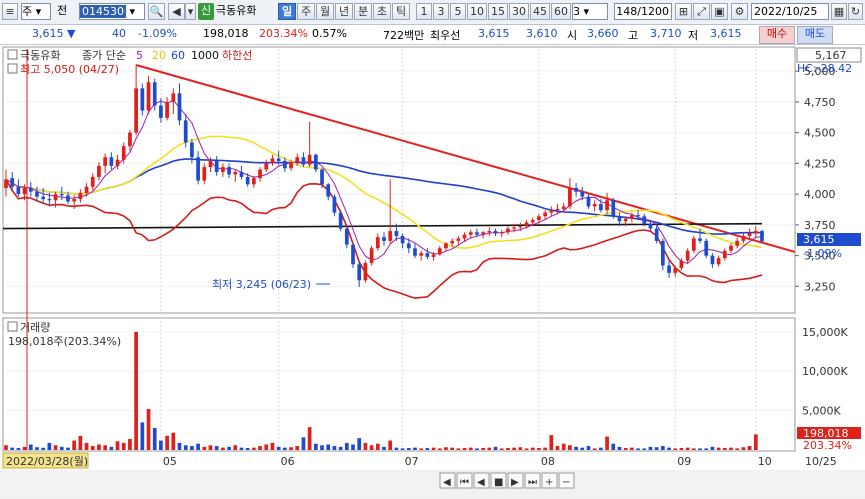  What do you see at coordinates (561, 11) in the screenshot?
I see `interval-button-60: 60` at bounding box center [561, 11].